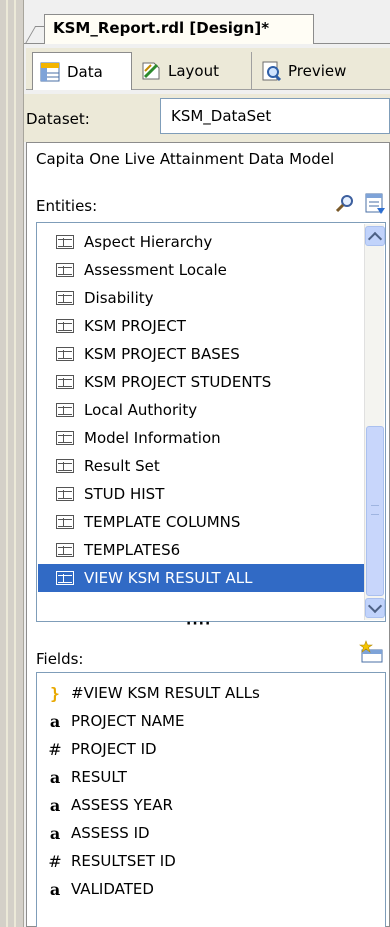 The height and width of the screenshot is (927, 390). What do you see at coordinates (317, 71) in the screenshot?
I see `tab-preview-label: Preview` at bounding box center [317, 71].